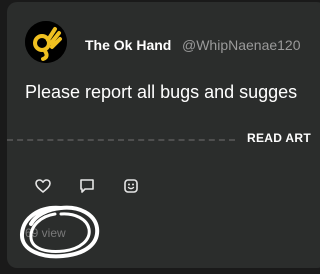 The width and height of the screenshot is (320, 274). I want to click on view-count: 69 view, so click(45, 233).